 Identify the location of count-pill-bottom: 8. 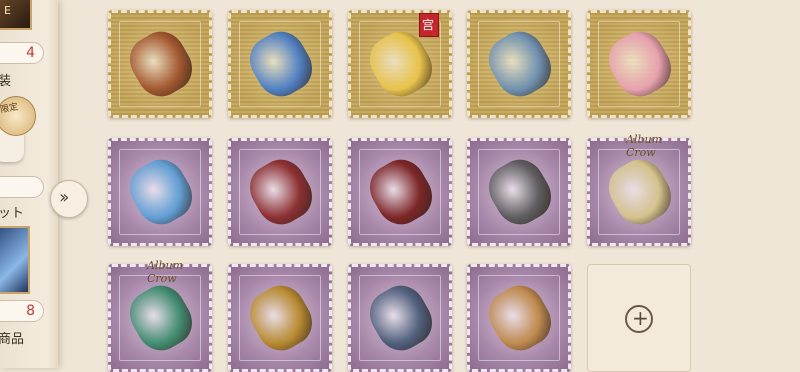
(22, 311).